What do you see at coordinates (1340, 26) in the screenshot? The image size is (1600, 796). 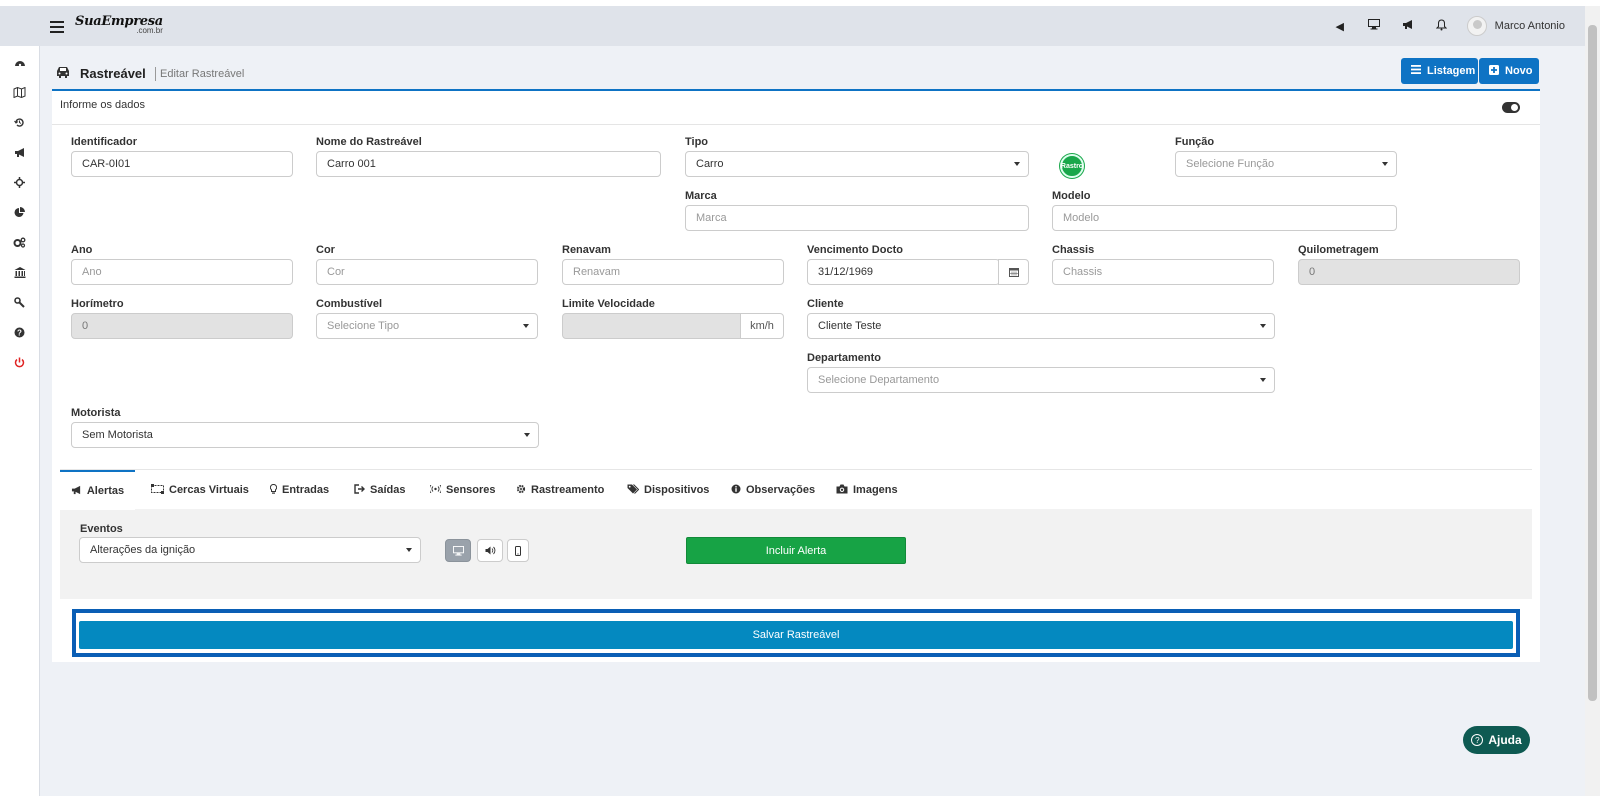 I see `caret-left-icon: ◀` at bounding box center [1340, 26].